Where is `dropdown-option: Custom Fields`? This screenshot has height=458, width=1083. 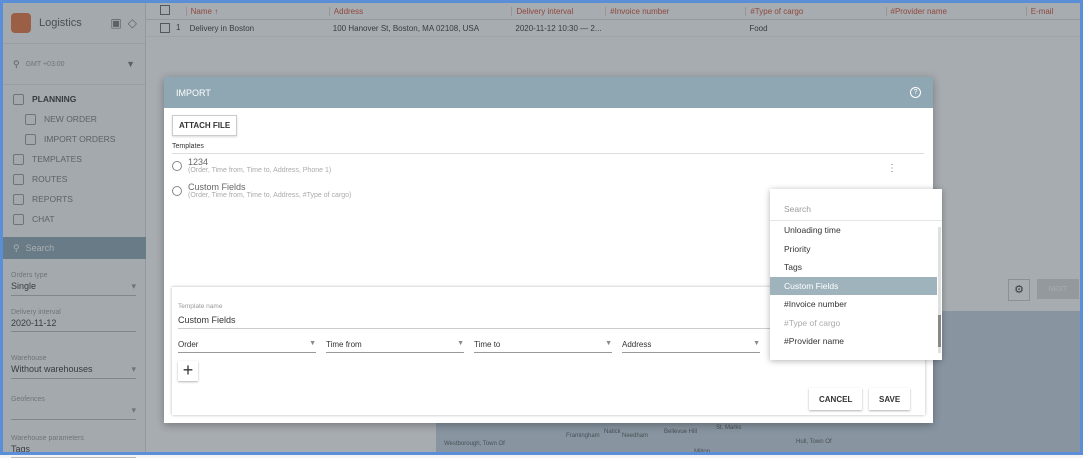 dropdown-option: Custom Fields is located at coordinates (853, 285).